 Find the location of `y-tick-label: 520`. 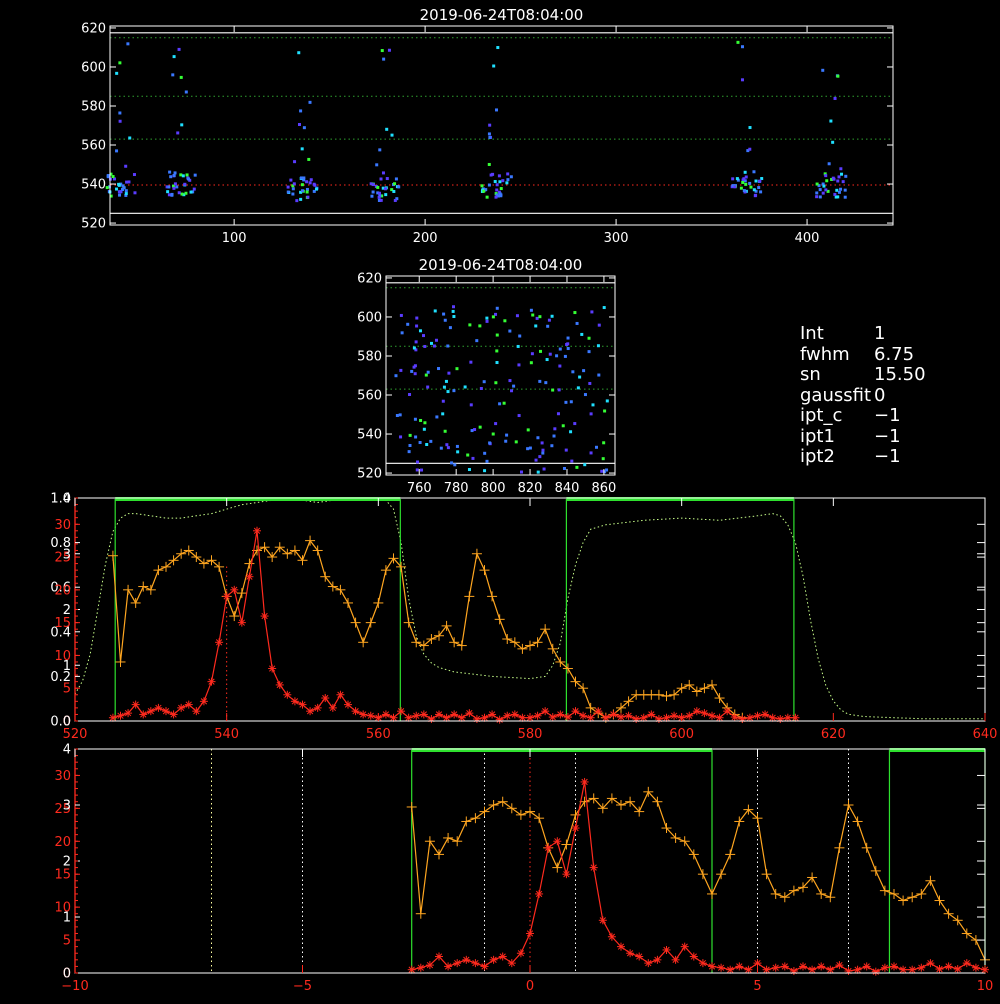

y-tick-label: 520 is located at coordinates (369, 474).